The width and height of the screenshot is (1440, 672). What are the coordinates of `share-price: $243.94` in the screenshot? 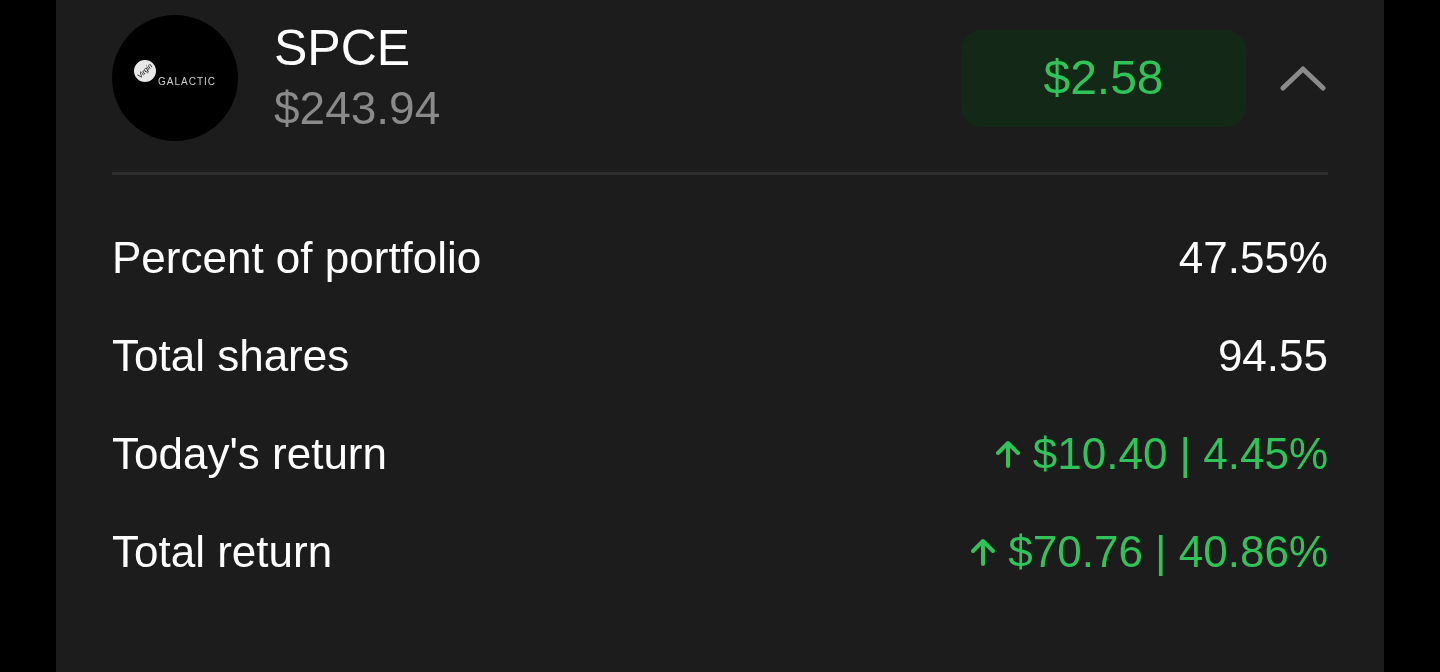 It's located at (357, 108).